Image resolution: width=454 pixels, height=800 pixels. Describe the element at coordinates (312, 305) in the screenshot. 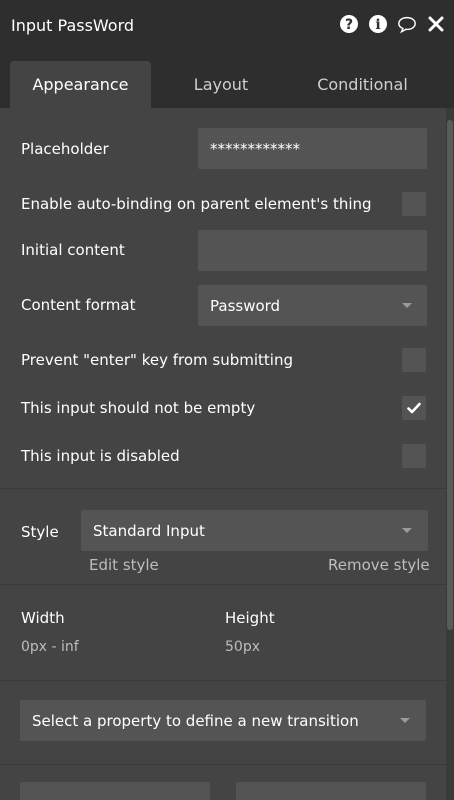

I see `content-format-dropdown: Password` at that location.